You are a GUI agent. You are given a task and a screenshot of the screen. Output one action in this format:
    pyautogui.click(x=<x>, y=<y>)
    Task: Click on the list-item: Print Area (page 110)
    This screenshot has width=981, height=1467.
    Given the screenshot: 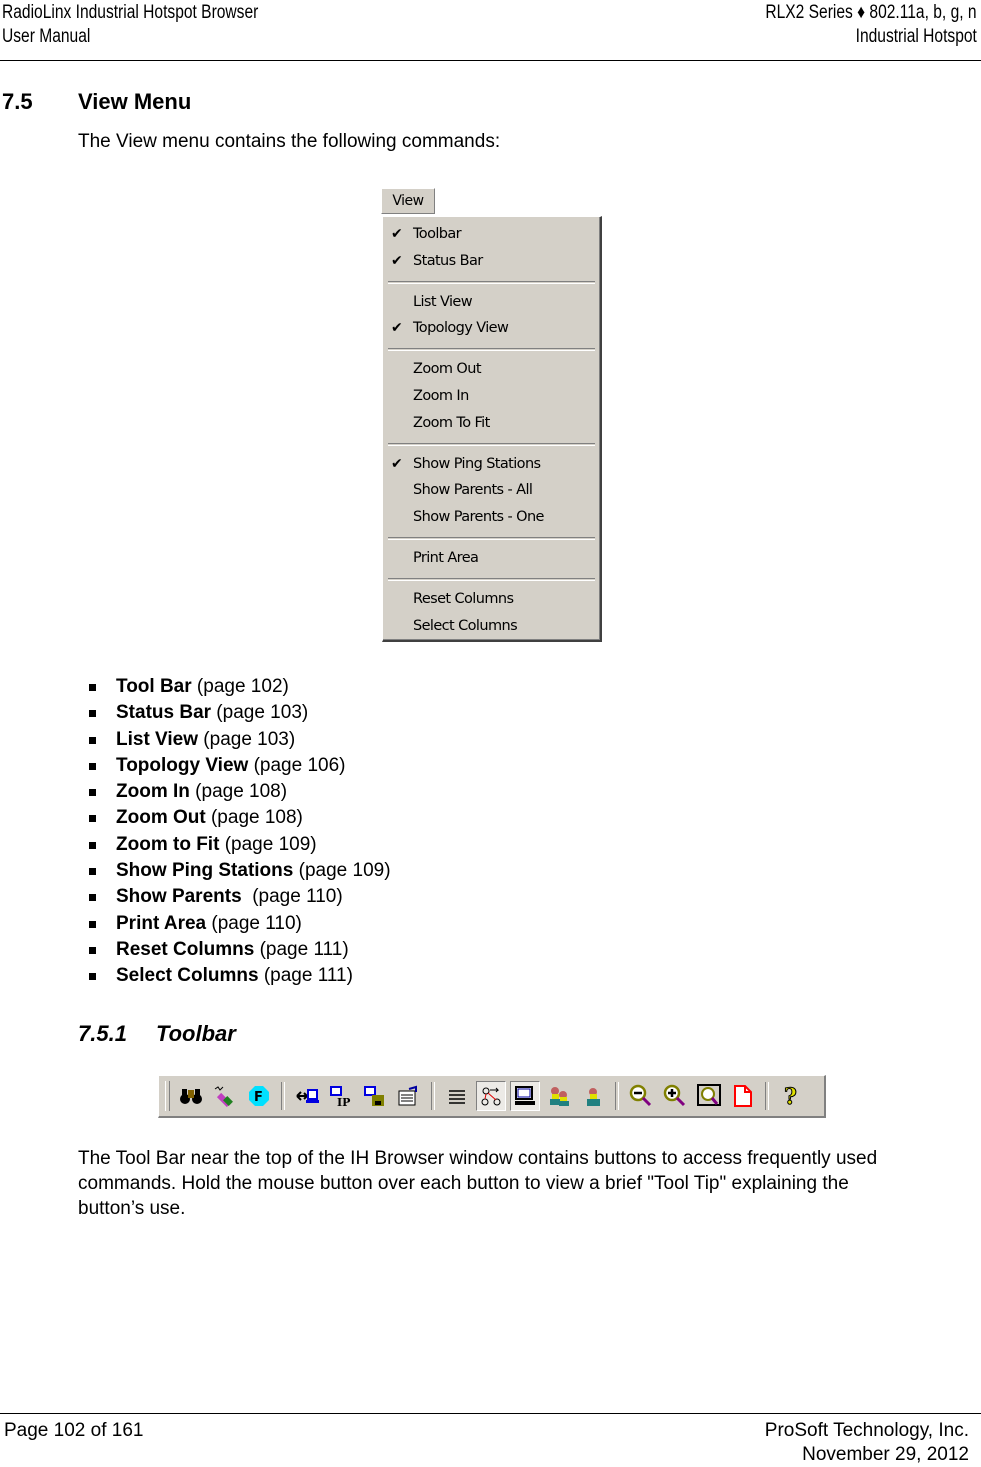 What is the action you would take?
    pyautogui.click(x=240, y=926)
    